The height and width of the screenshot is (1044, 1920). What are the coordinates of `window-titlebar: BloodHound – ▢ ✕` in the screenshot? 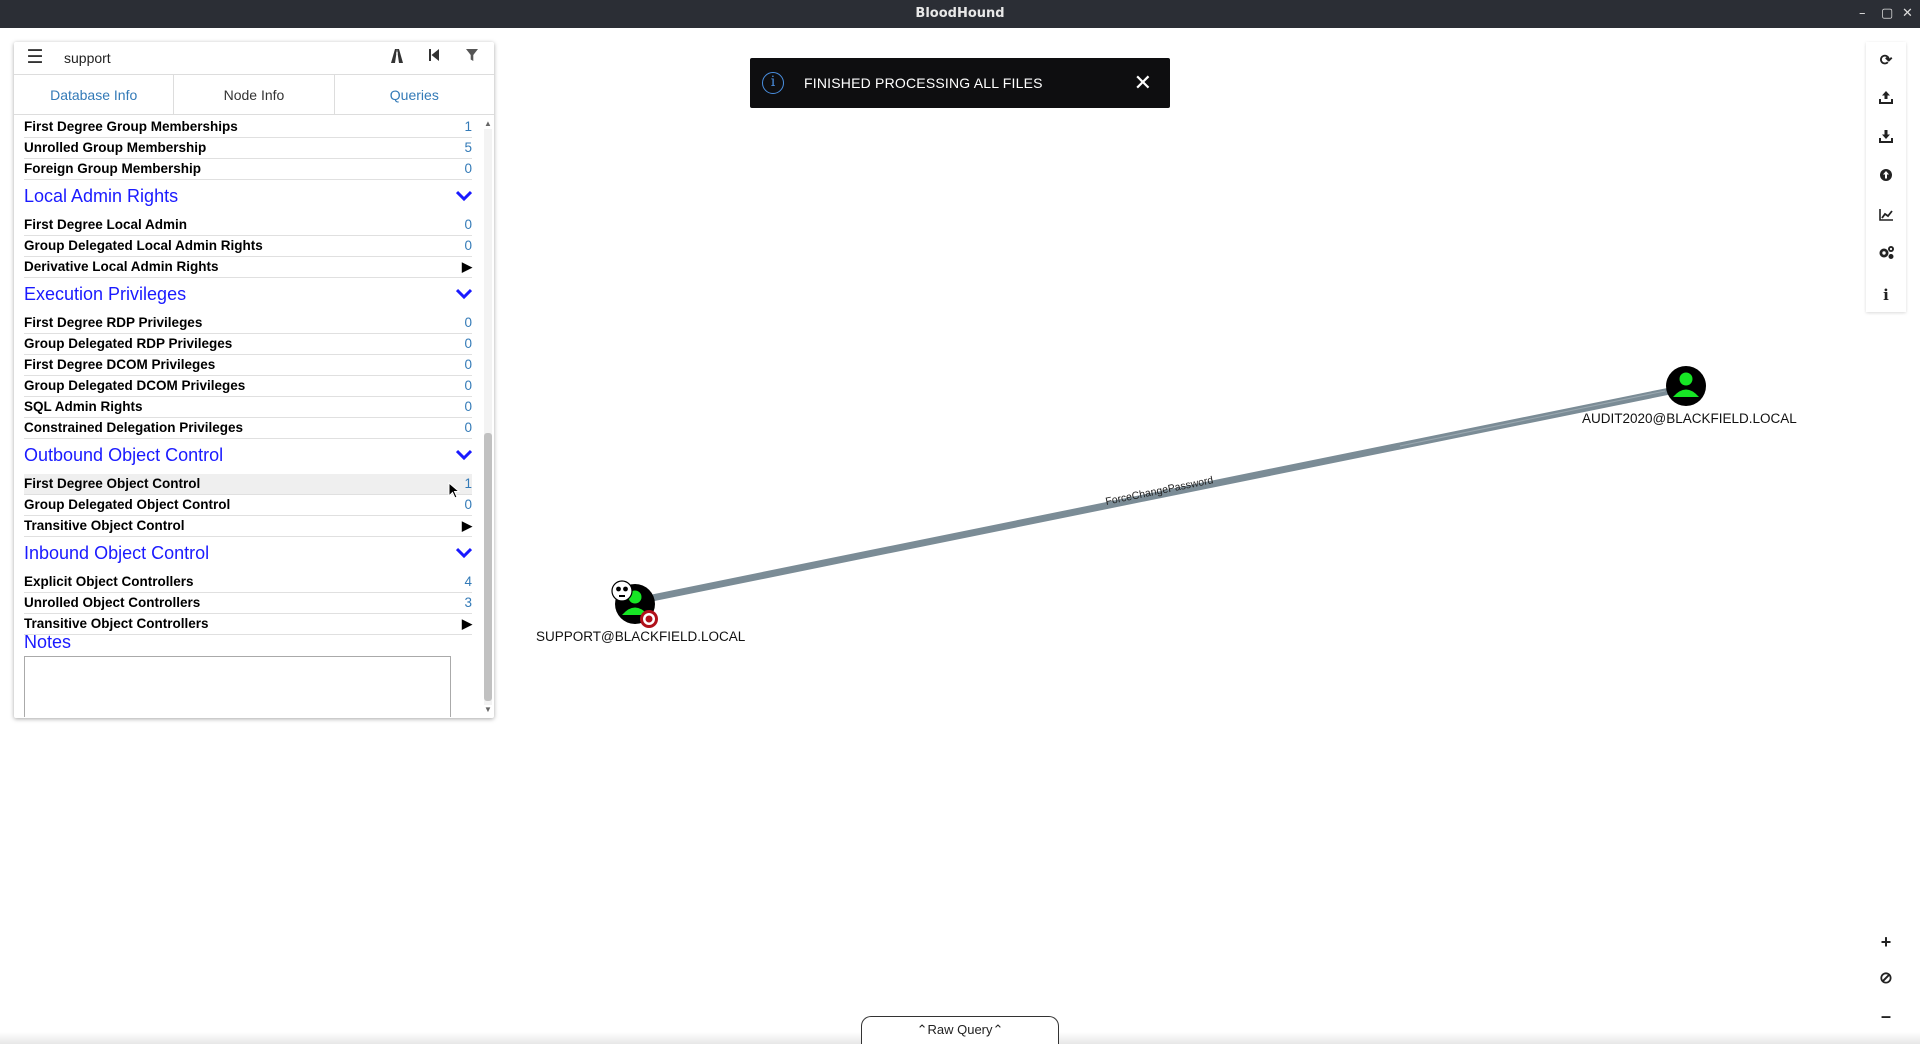 It's located at (960, 14).